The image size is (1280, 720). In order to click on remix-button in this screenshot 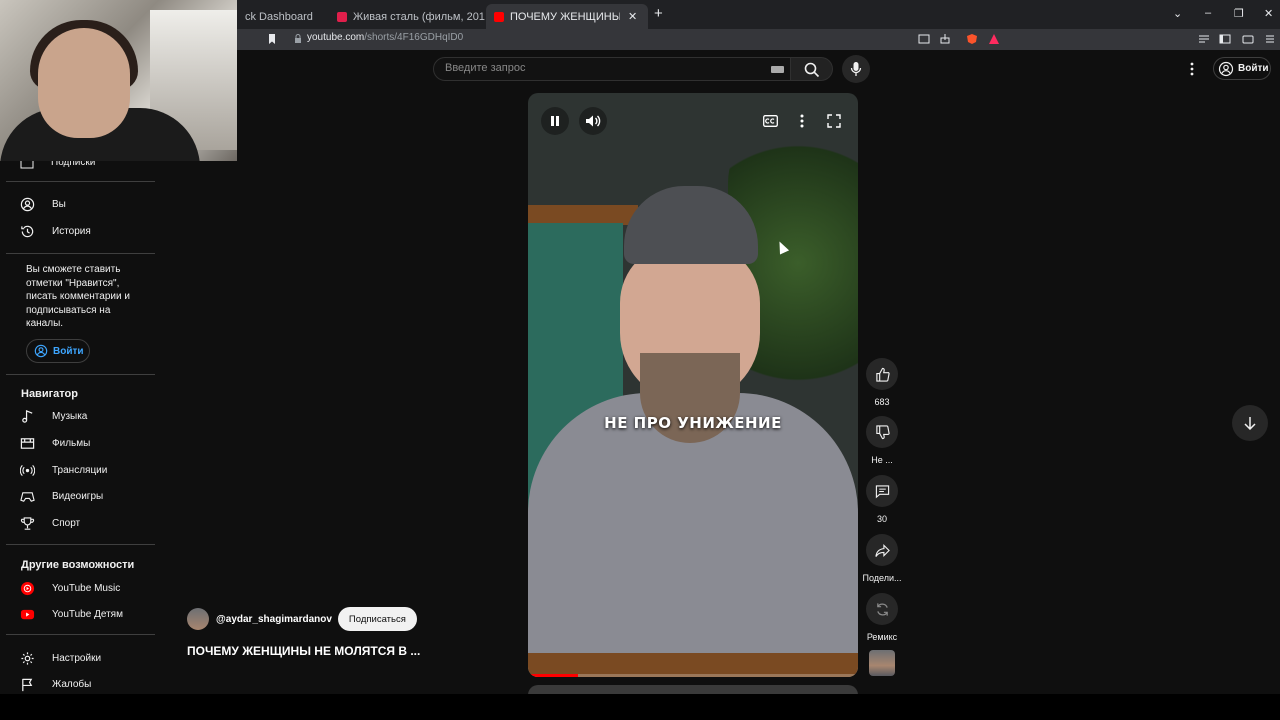, I will do `click(882, 609)`.